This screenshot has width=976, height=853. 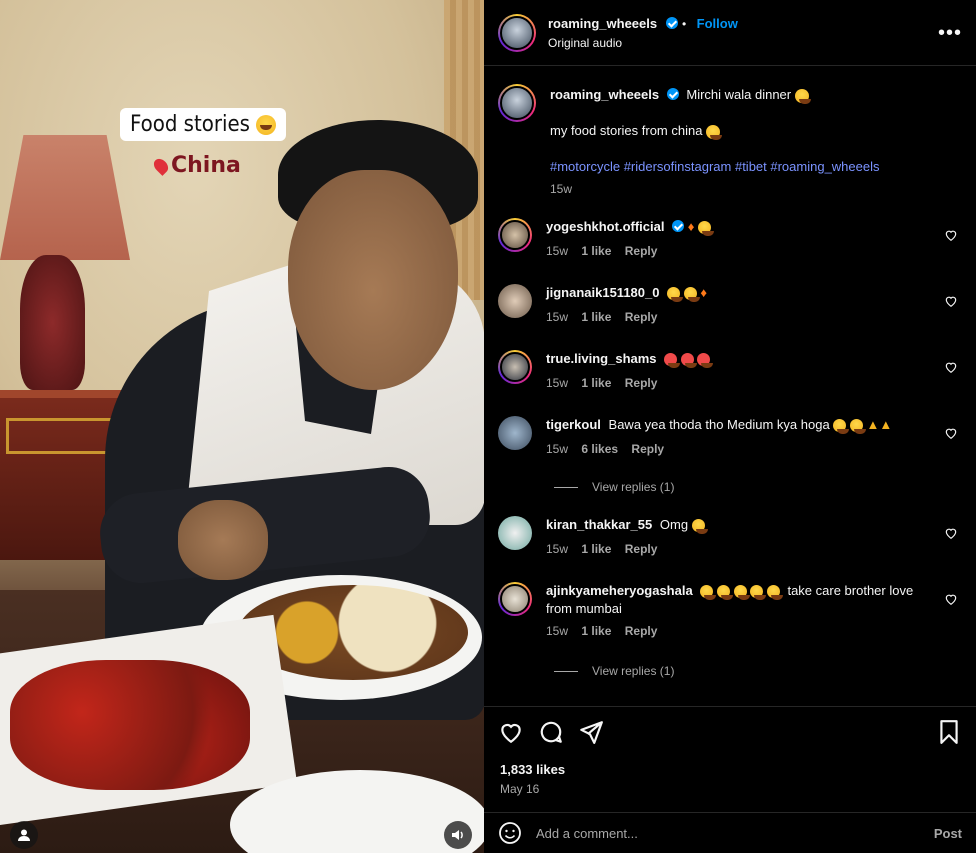 I want to click on astonished-emoji-icon, so click(x=699, y=527).